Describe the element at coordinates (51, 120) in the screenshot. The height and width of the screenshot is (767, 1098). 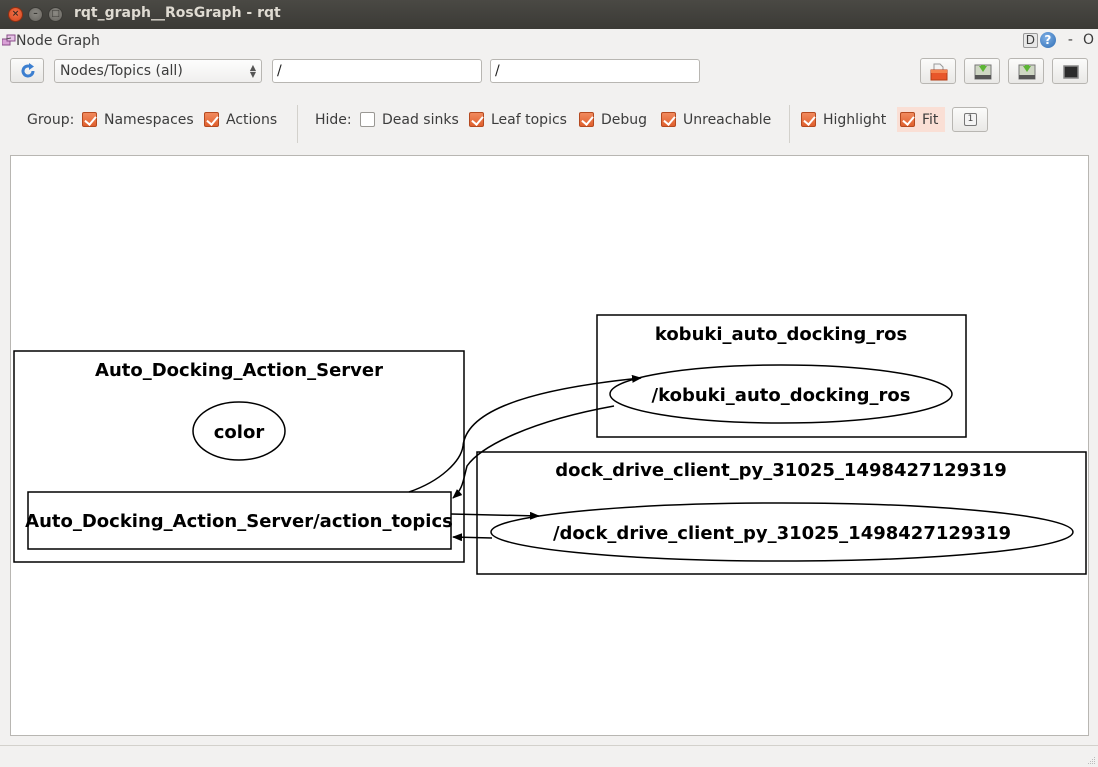
I see `group-label: Group:` at that location.